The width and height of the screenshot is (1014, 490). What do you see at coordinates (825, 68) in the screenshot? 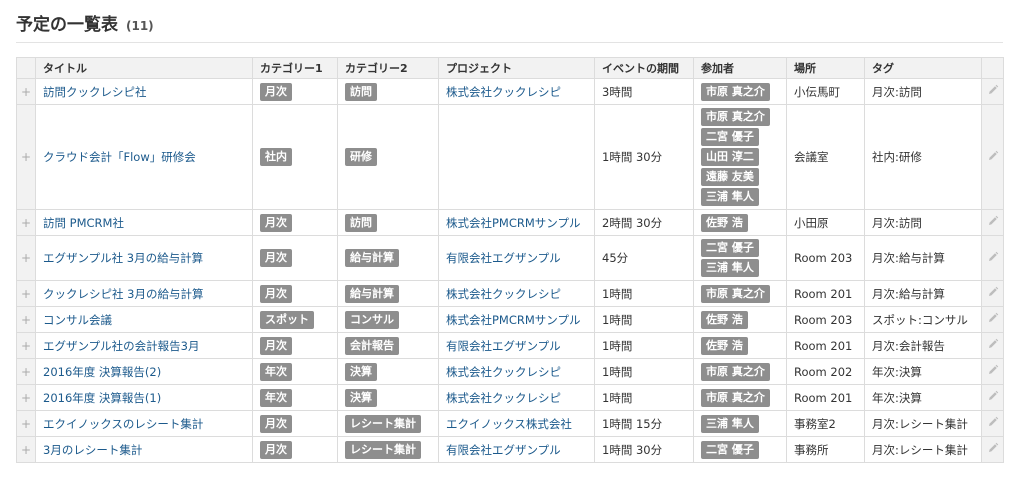
I see `column-header-place: 場所` at bounding box center [825, 68].